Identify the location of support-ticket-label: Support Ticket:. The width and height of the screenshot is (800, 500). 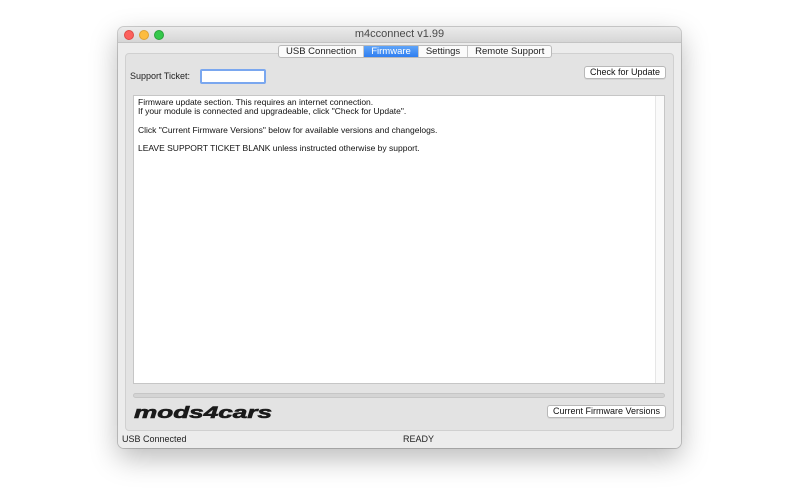
(160, 76).